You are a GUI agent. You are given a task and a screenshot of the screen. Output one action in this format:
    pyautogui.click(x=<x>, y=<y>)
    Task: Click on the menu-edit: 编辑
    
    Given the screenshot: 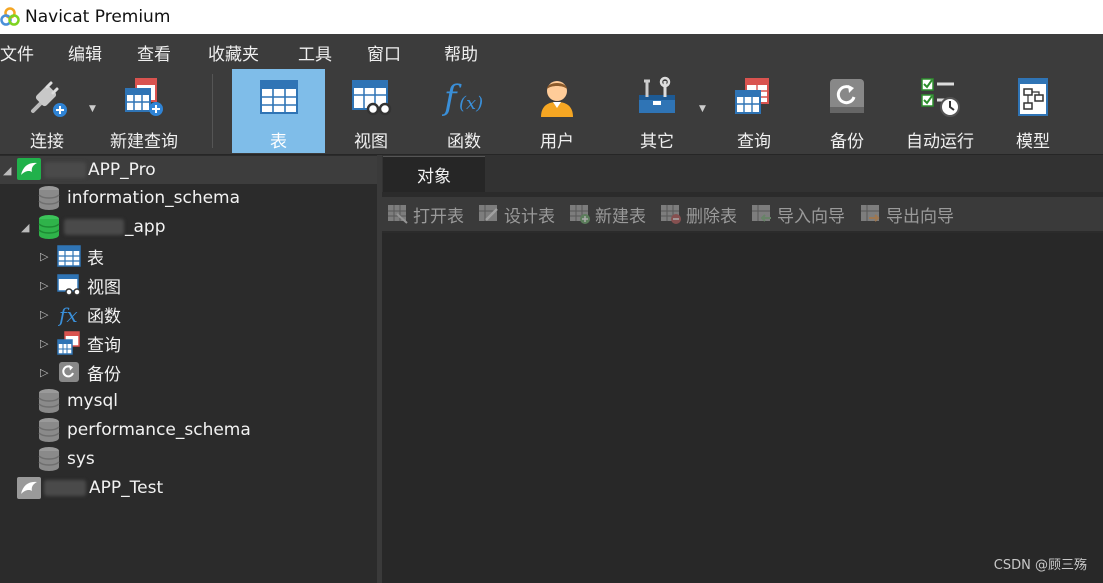 What is the action you would take?
    pyautogui.click(x=85, y=52)
    